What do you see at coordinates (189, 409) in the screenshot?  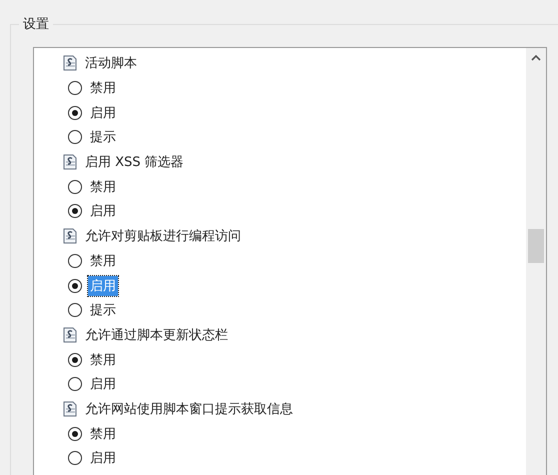 I see `setting-heading: 允许网站使用脚本窗口提示获取信息` at bounding box center [189, 409].